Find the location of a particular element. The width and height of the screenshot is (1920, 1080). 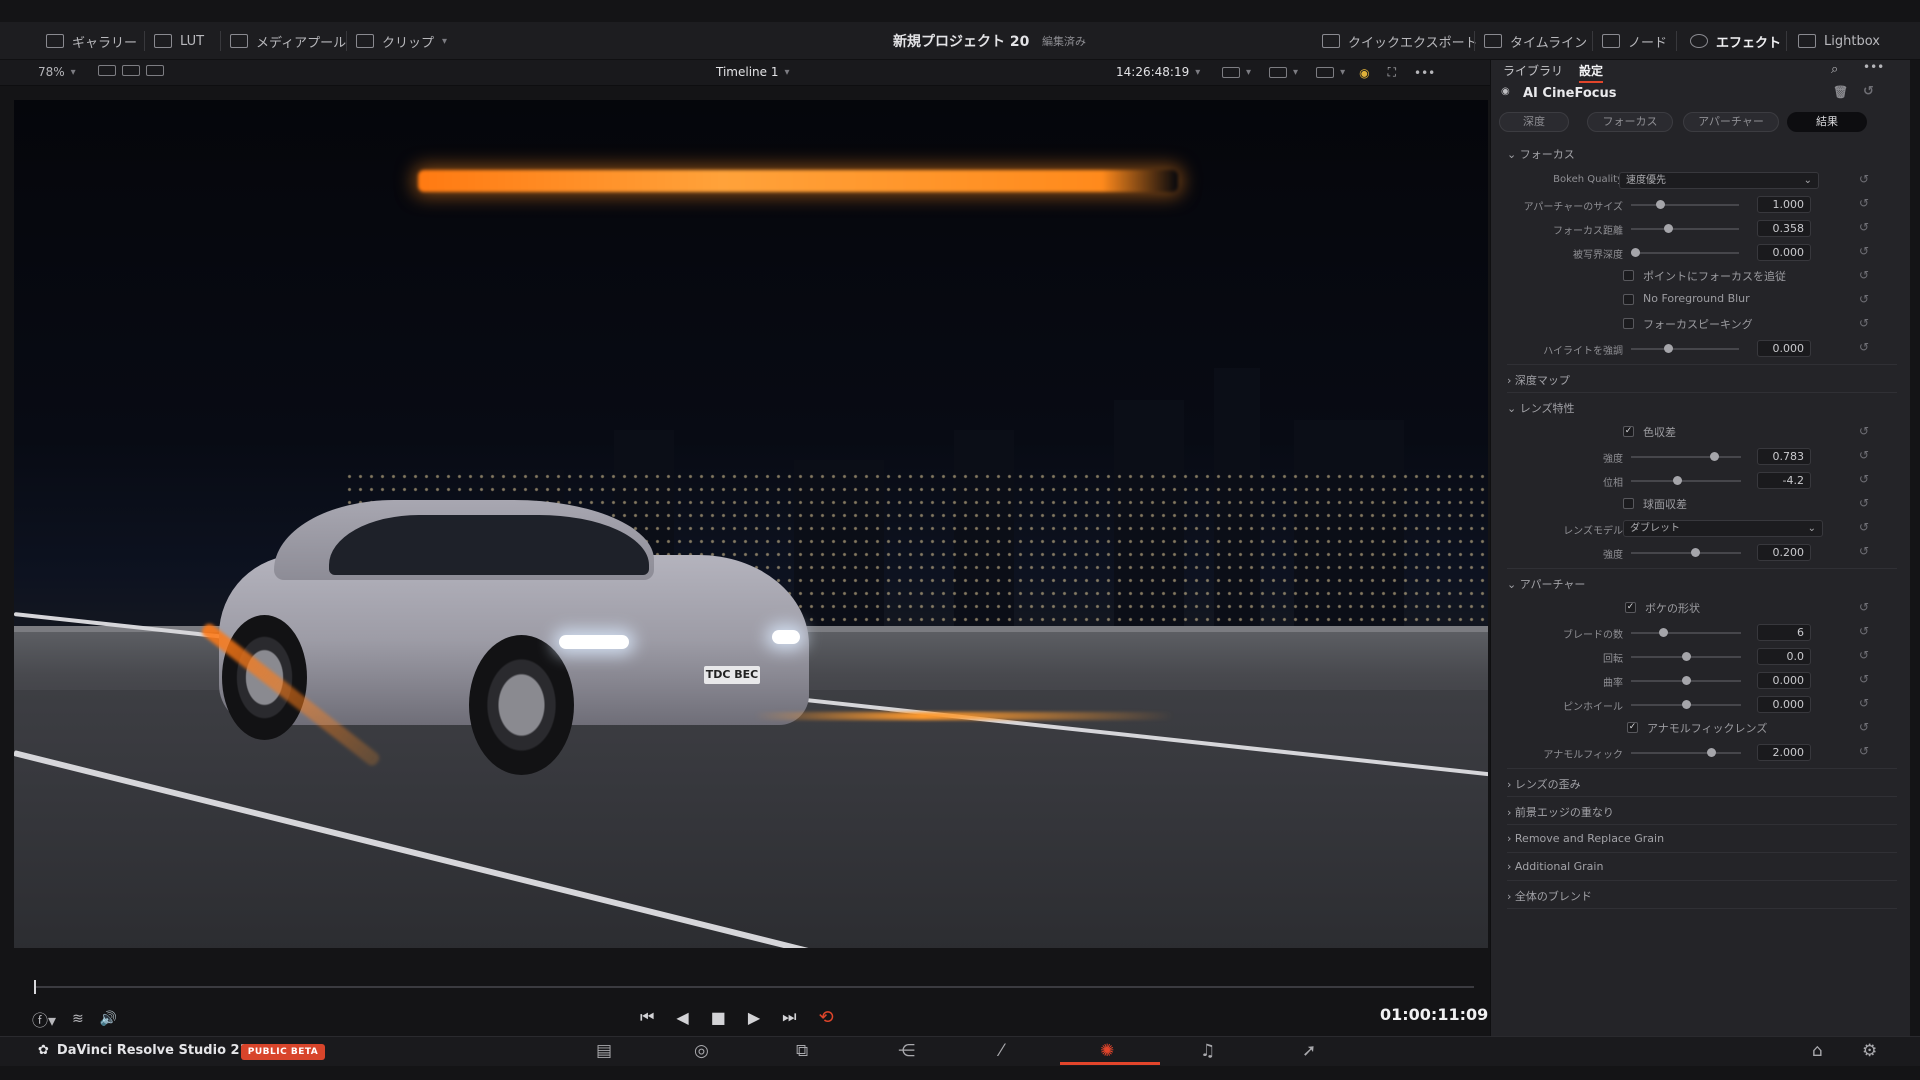

scrubber-track is located at coordinates (754, 987).